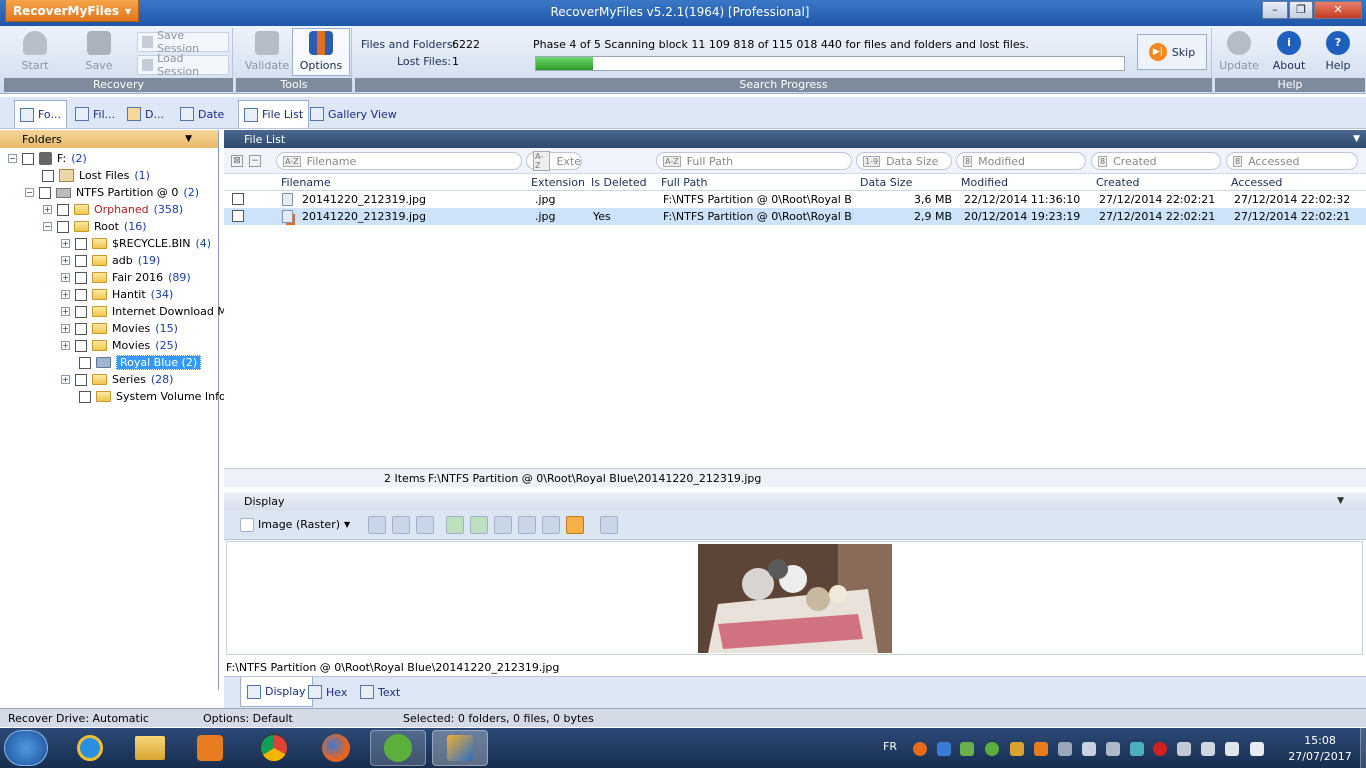  What do you see at coordinates (984, 182) in the screenshot?
I see `col-modified: Modified` at bounding box center [984, 182].